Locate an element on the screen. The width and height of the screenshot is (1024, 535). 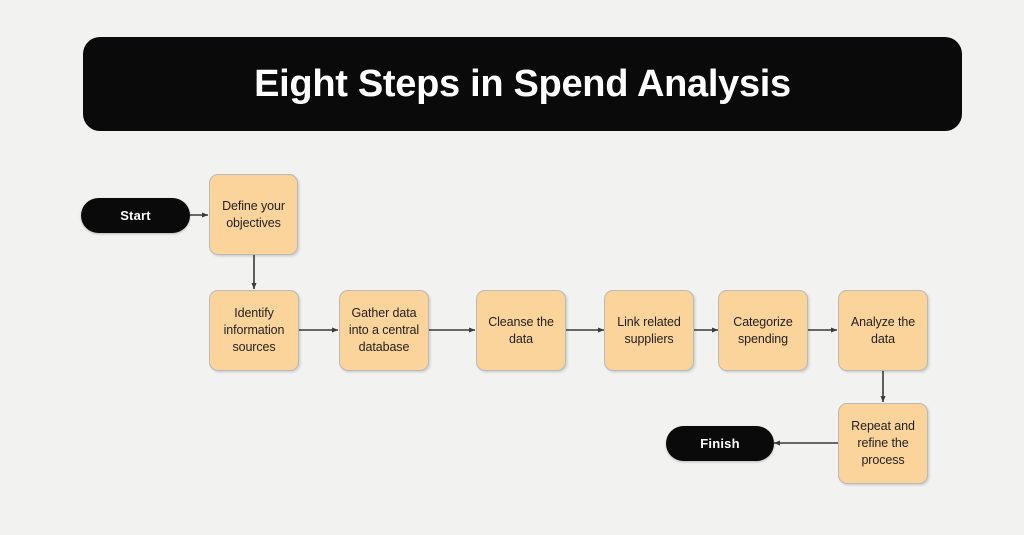
step-label-define-objectives: Define your objectives is located at coordinates (253, 214).